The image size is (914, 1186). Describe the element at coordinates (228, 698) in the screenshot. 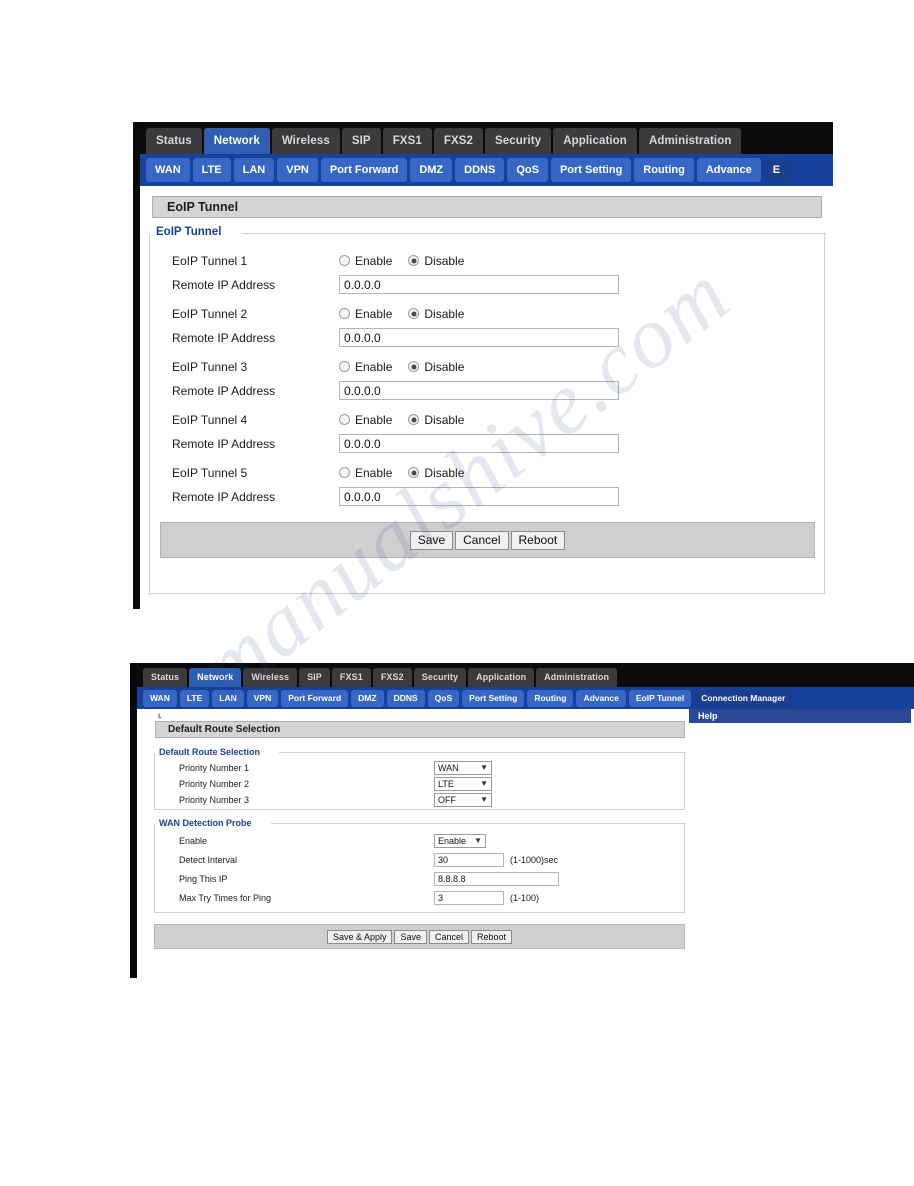

I see `sub-tab2-lan: LAN` at that location.